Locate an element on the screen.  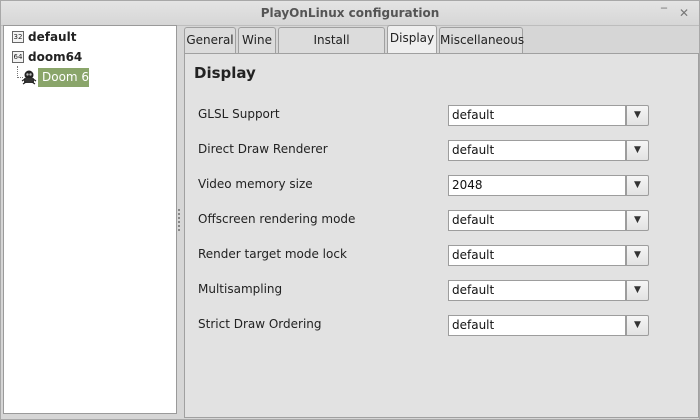
glsl-support-select: default ▼ is located at coordinates (548, 115).